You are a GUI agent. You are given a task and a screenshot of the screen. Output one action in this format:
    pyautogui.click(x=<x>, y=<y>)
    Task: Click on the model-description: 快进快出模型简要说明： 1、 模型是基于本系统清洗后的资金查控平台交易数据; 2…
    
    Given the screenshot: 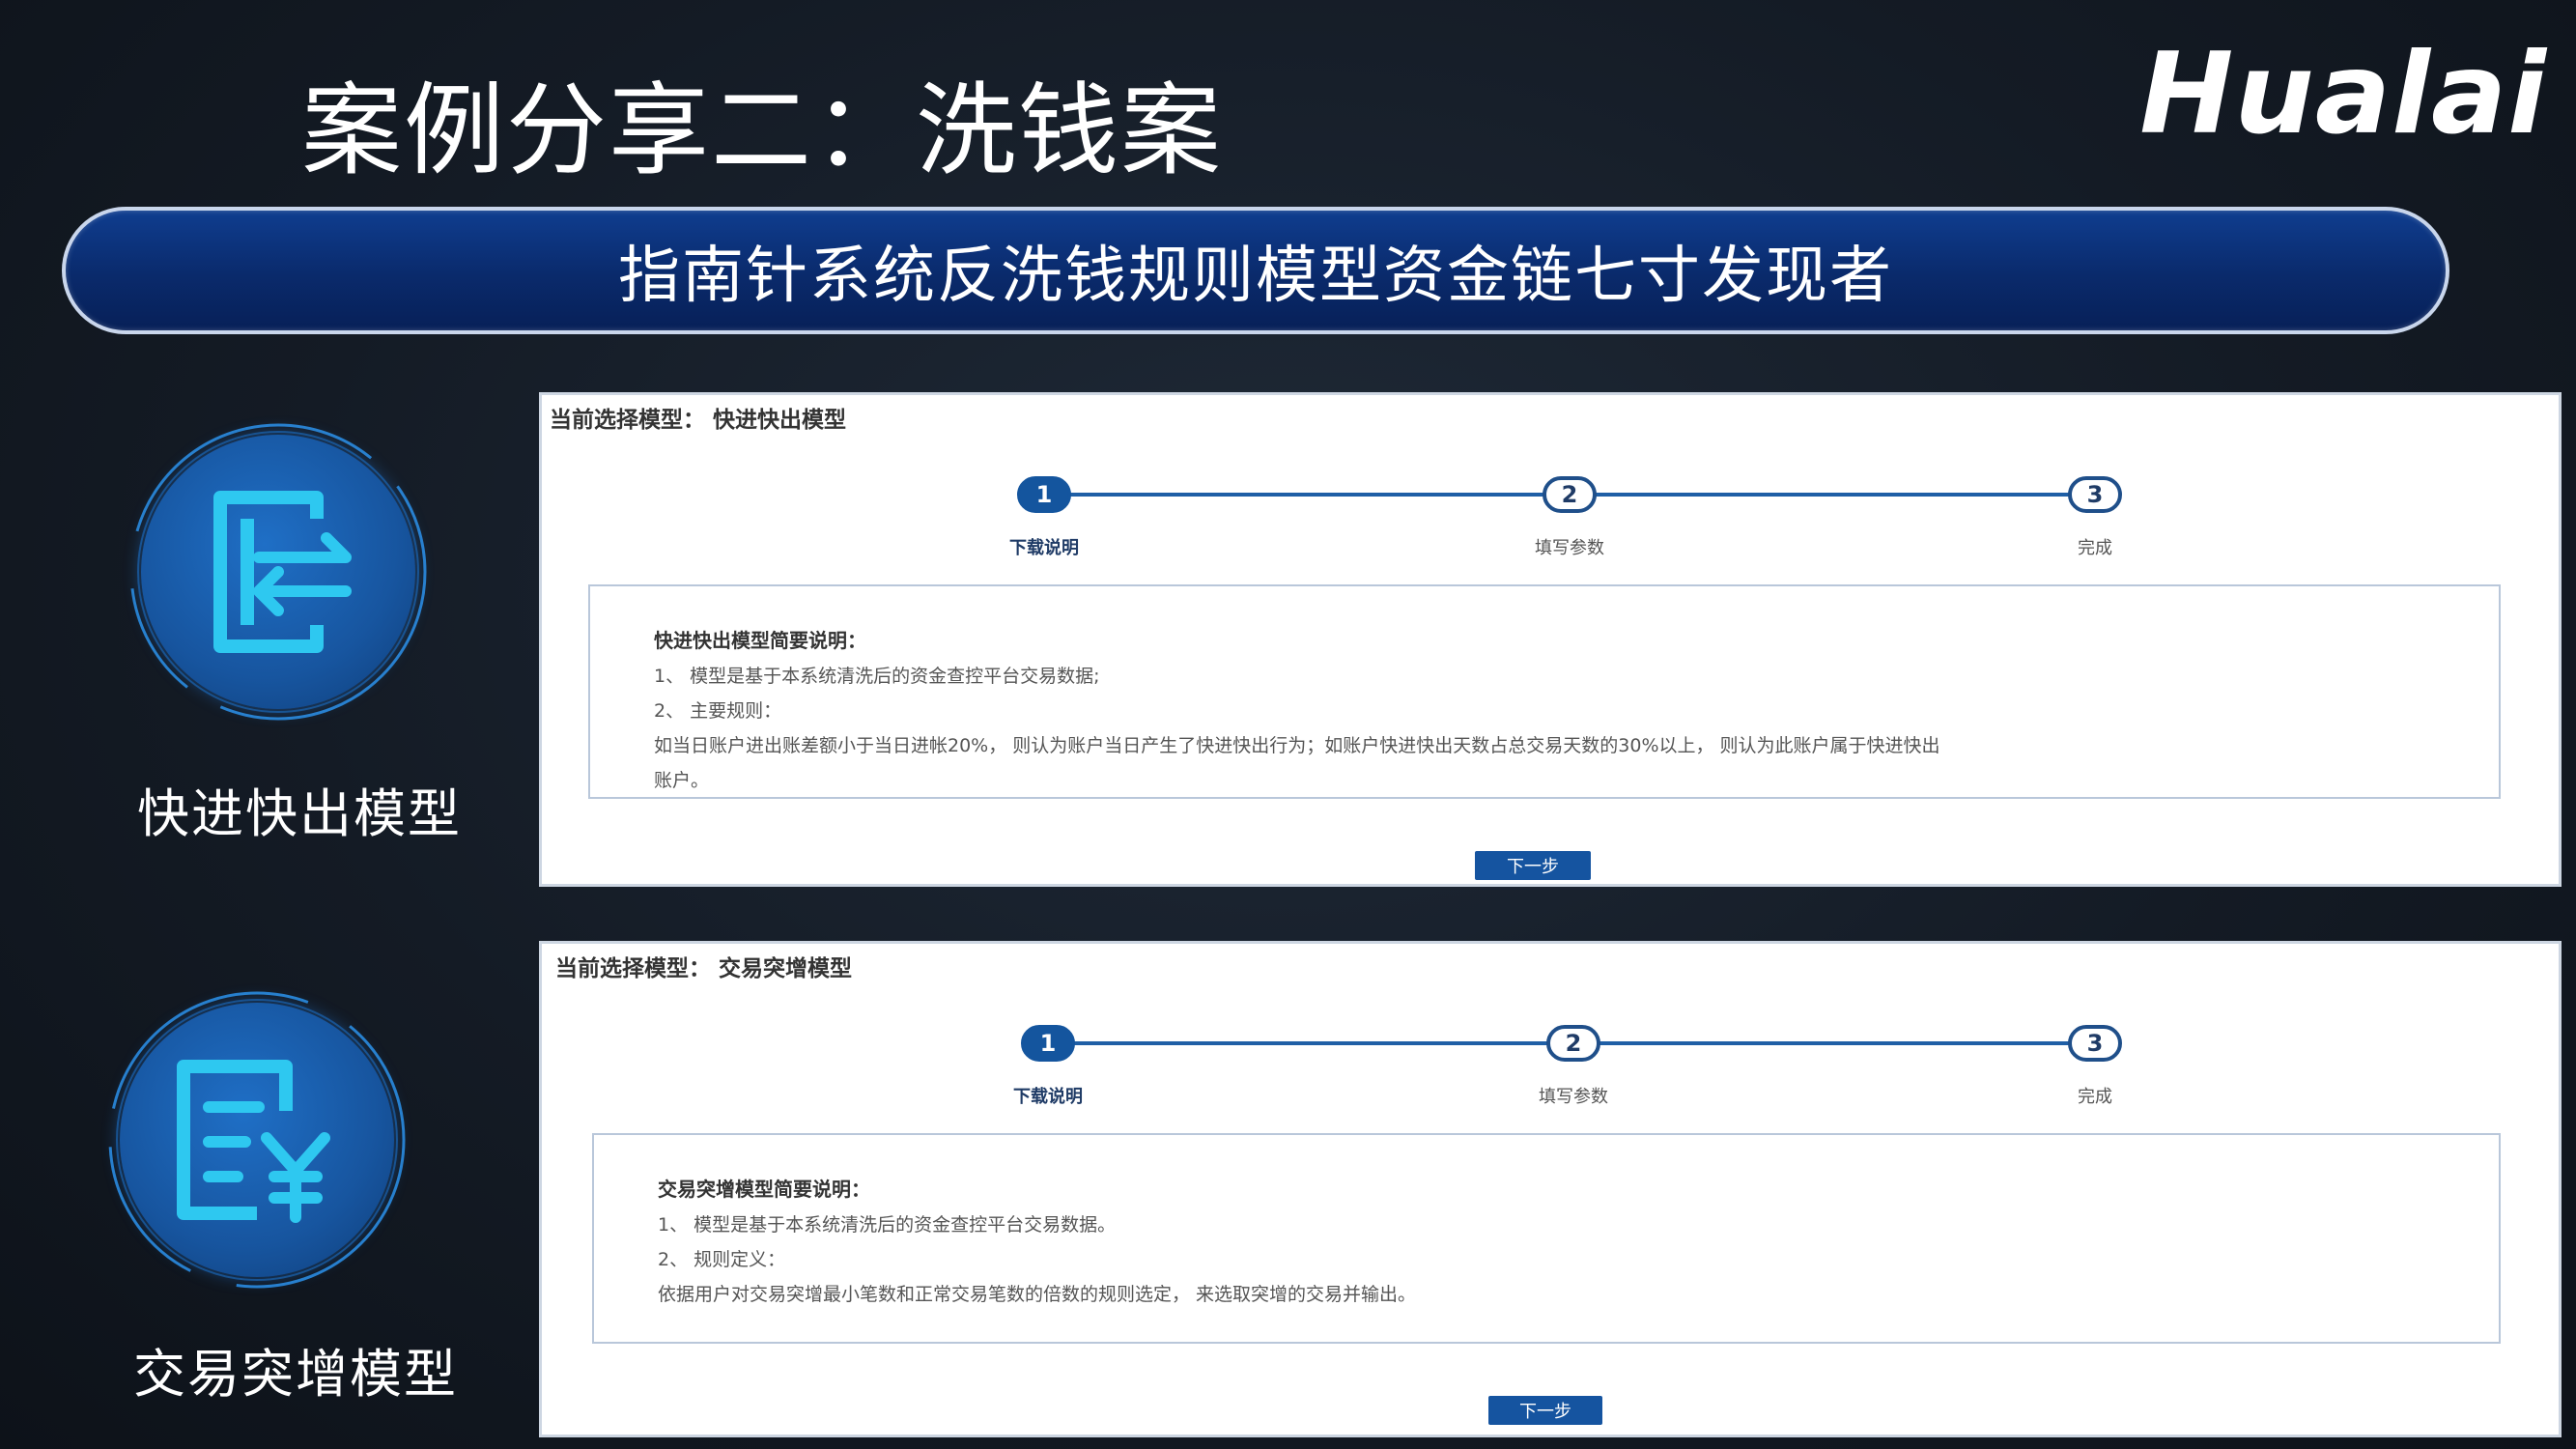 What is the action you would take?
    pyautogui.click(x=1544, y=691)
    